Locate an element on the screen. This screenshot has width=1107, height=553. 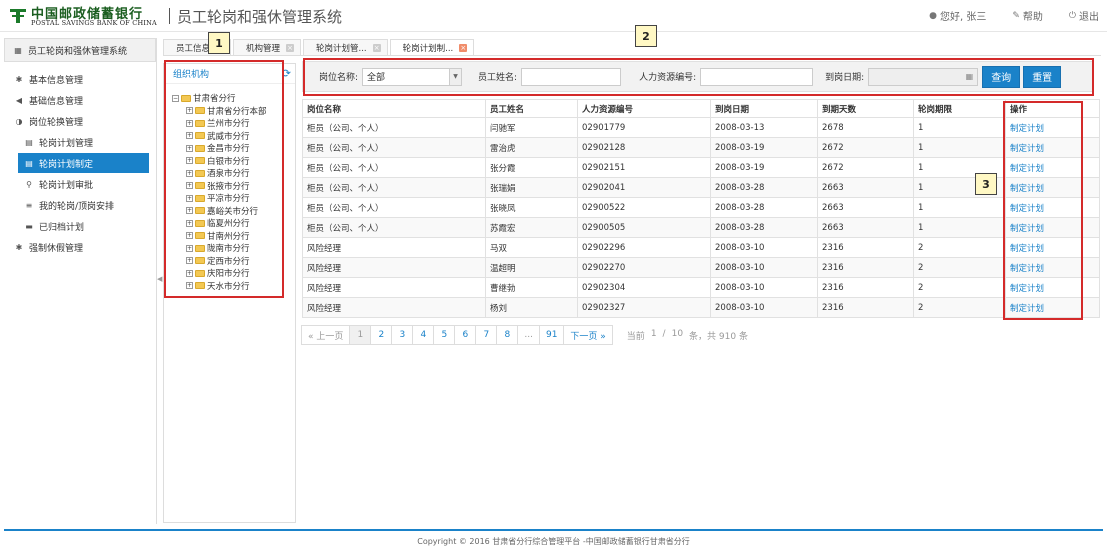
sidebar-item-label: 基本信息管理 is located at coordinates (56, 80).